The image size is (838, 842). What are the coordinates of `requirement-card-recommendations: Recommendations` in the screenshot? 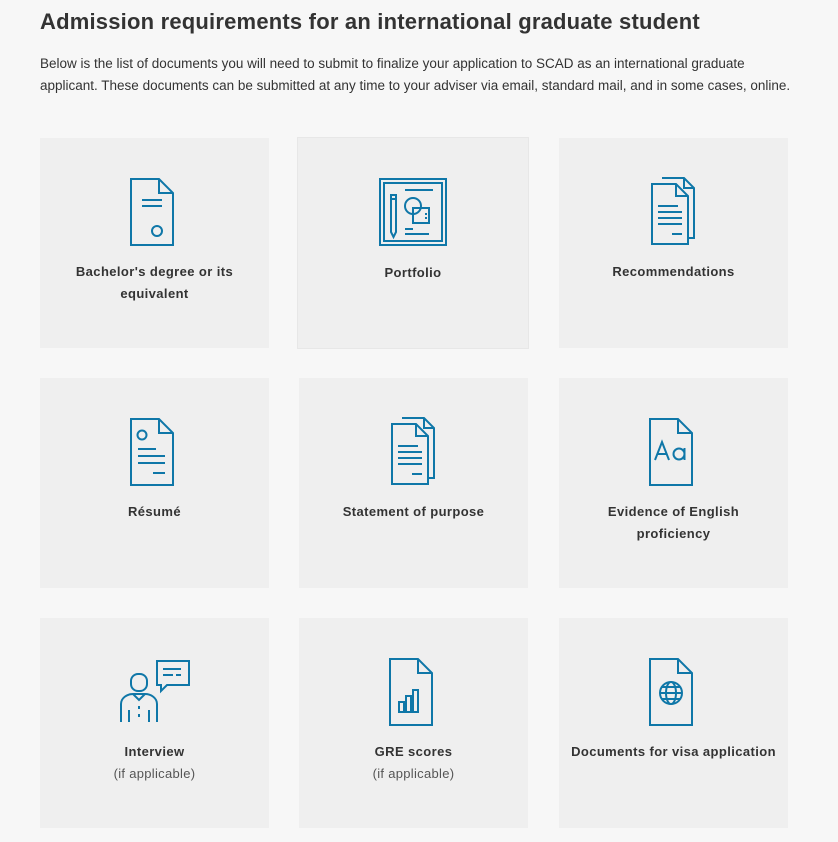 It's located at (673, 243).